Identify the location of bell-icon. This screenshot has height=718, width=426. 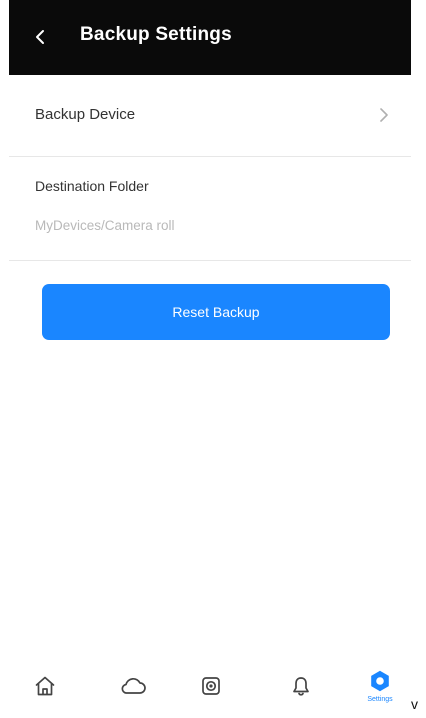
(301, 686).